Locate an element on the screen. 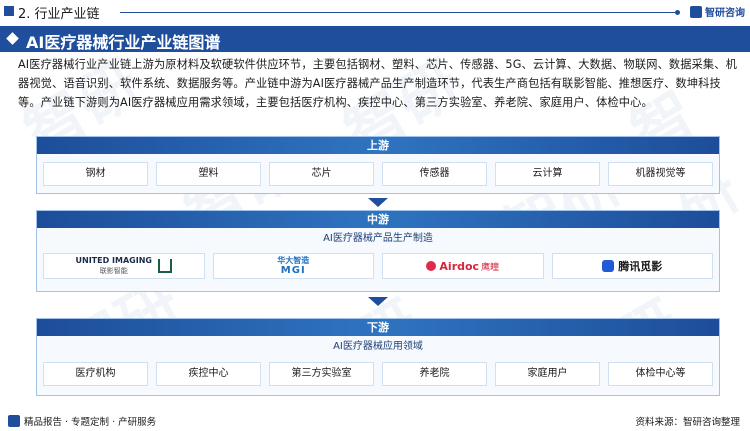 Image resolution: width=750 pixels, height=431 pixels. section-square-icon is located at coordinates (9, 11).